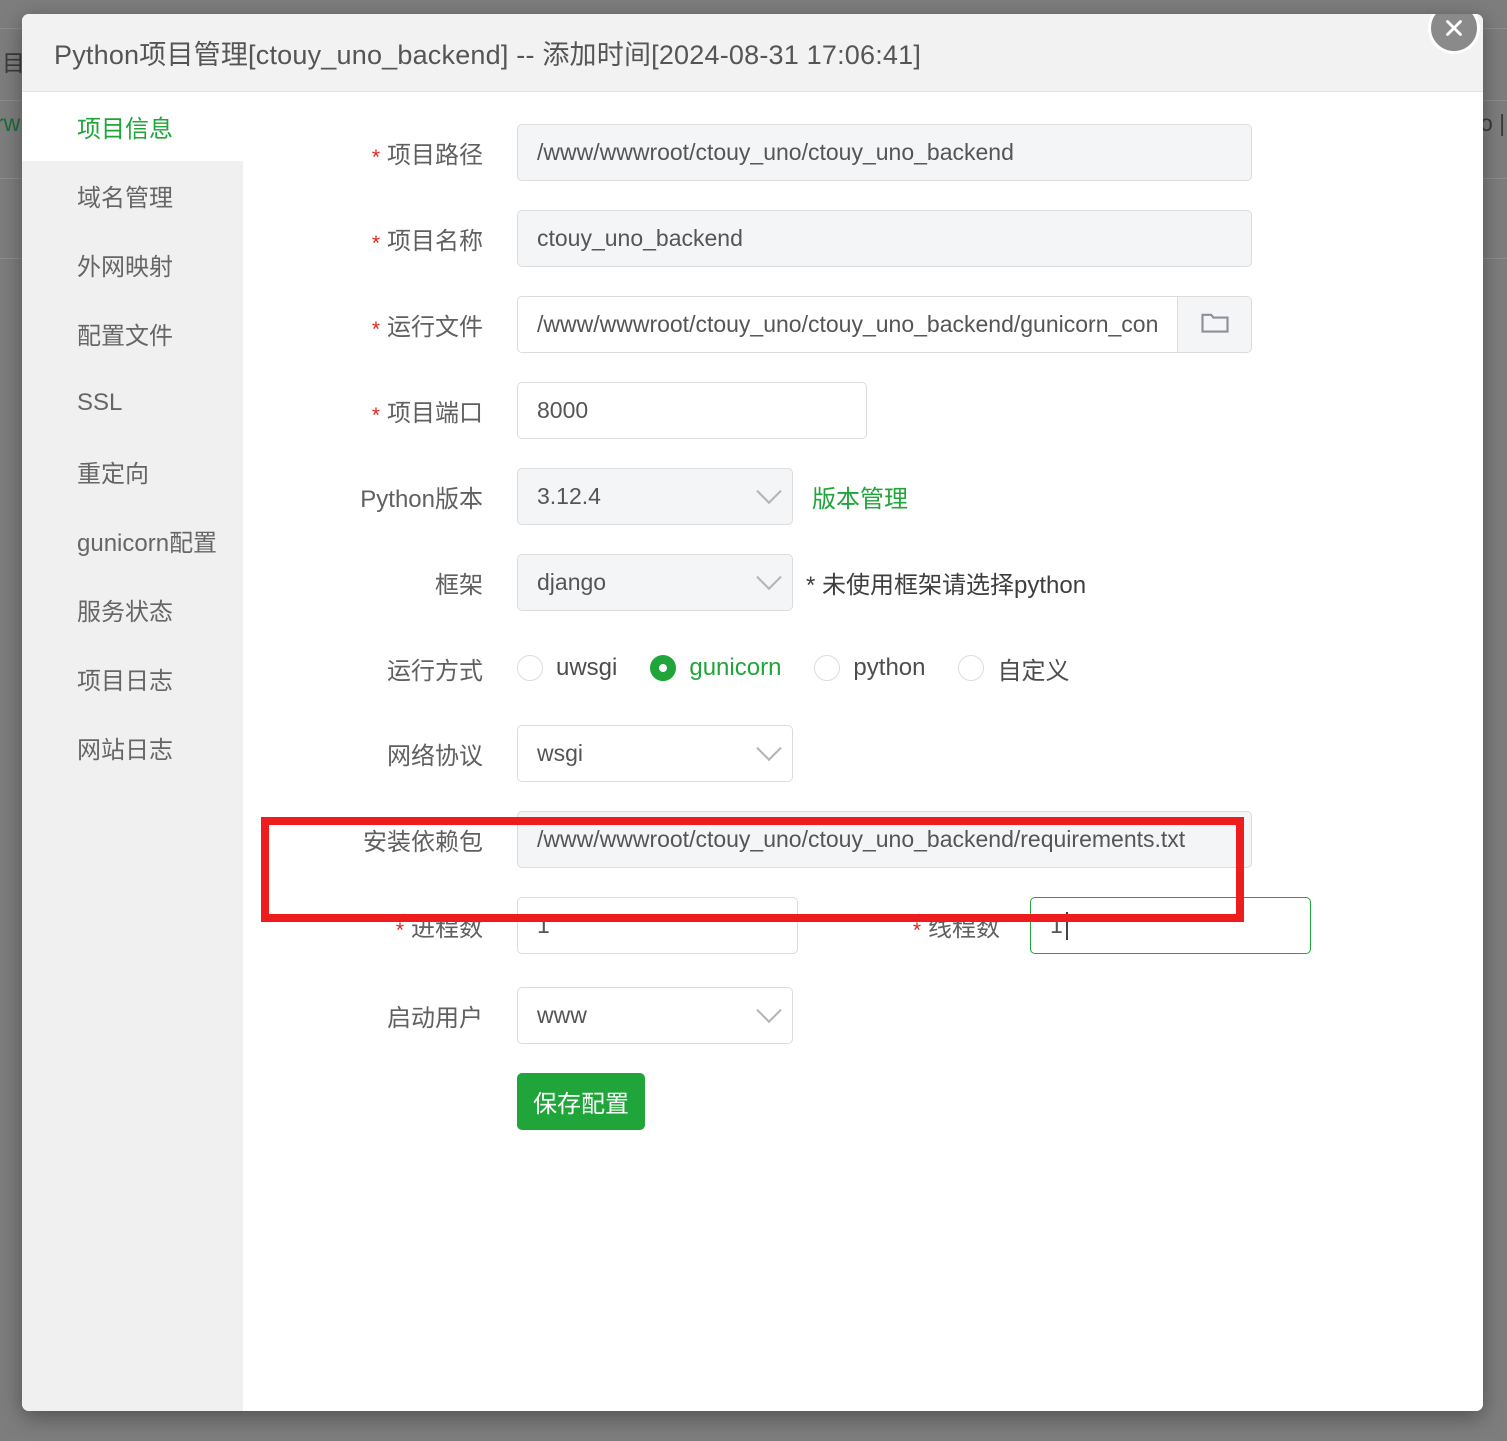 The height and width of the screenshot is (1441, 1507). Describe the element at coordinates (884, 238) in the screenshot. I see `project-name-input: ctouy_uno_backend` at that location.